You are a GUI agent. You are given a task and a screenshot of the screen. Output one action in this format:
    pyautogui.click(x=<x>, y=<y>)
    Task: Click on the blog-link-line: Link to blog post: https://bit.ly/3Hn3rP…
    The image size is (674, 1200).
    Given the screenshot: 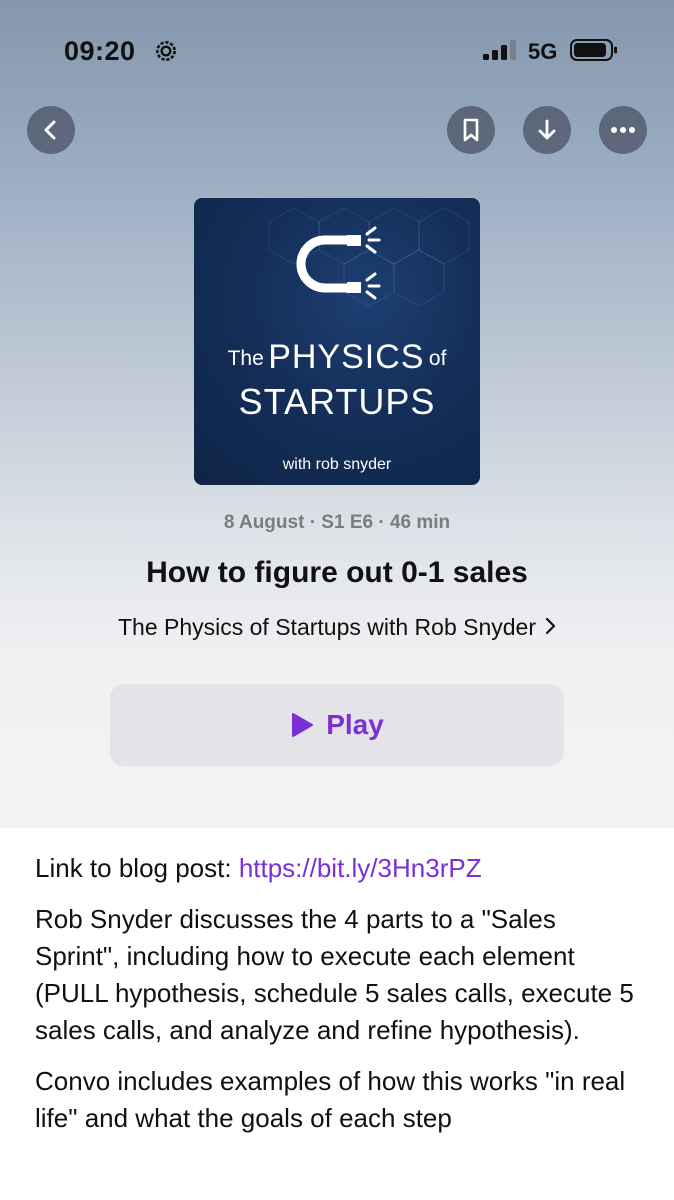 What is the action you would take?
    pyautogui.click(x=335, y=868)
    